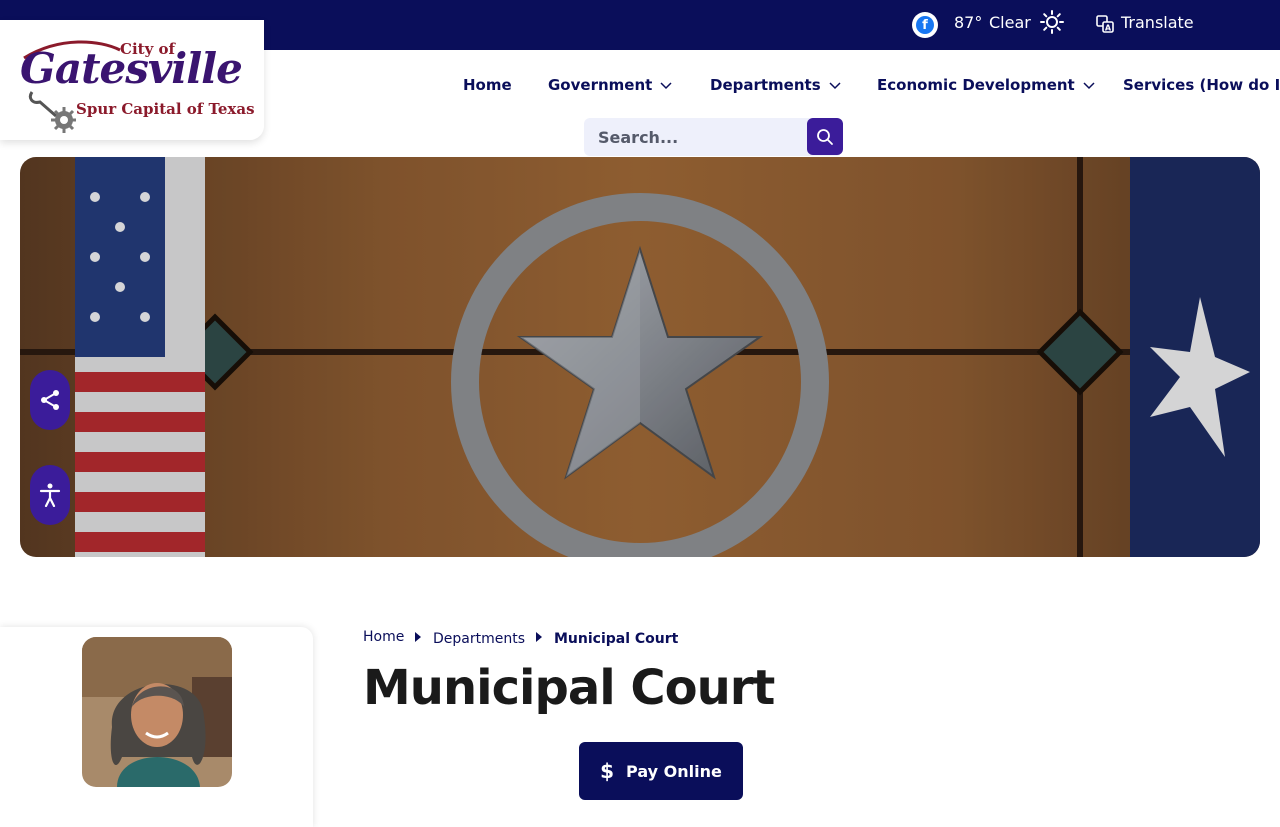 The image size is (1280, 827). Describe the element at coordinates (479, 639) in the screenshot. I see `breadcrumb-departments: Departments` at that location.